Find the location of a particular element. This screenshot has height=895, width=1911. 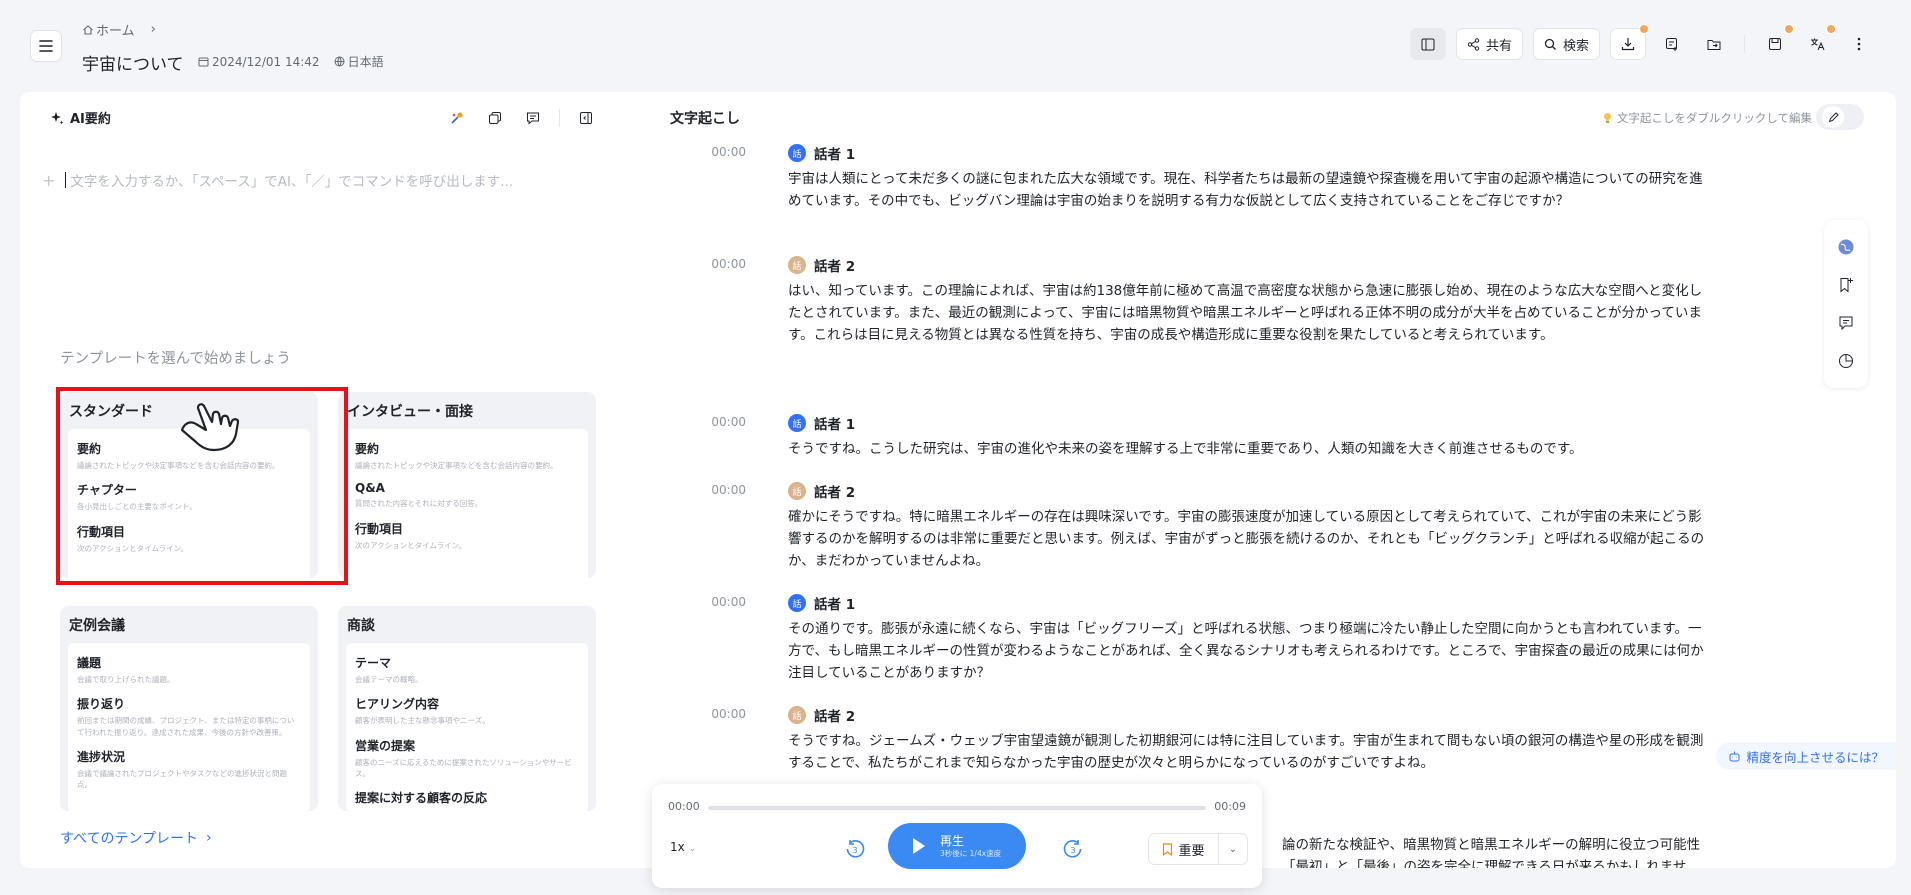

card-item-title: テーマ is located at coordinates (373, 663).